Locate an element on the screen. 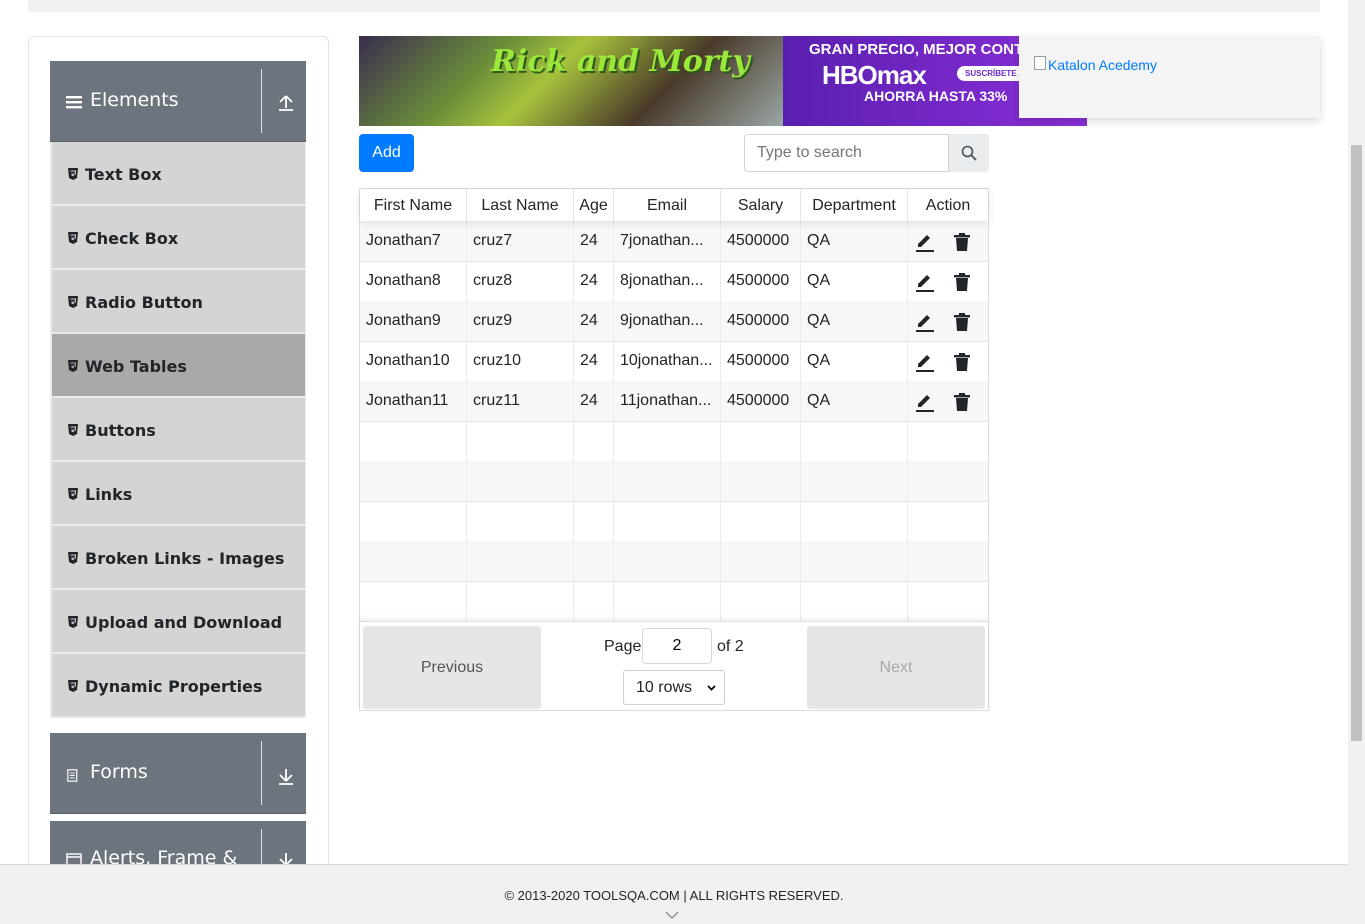 The height and width of the screenshot is (924, 1365). sidebar-item-check-box: Check Box is located at coordinates (178, 238).